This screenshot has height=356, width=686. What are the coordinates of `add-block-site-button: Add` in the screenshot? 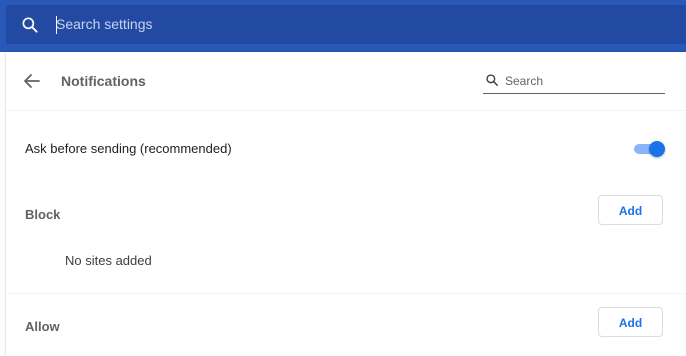 It's located at (630, 210).